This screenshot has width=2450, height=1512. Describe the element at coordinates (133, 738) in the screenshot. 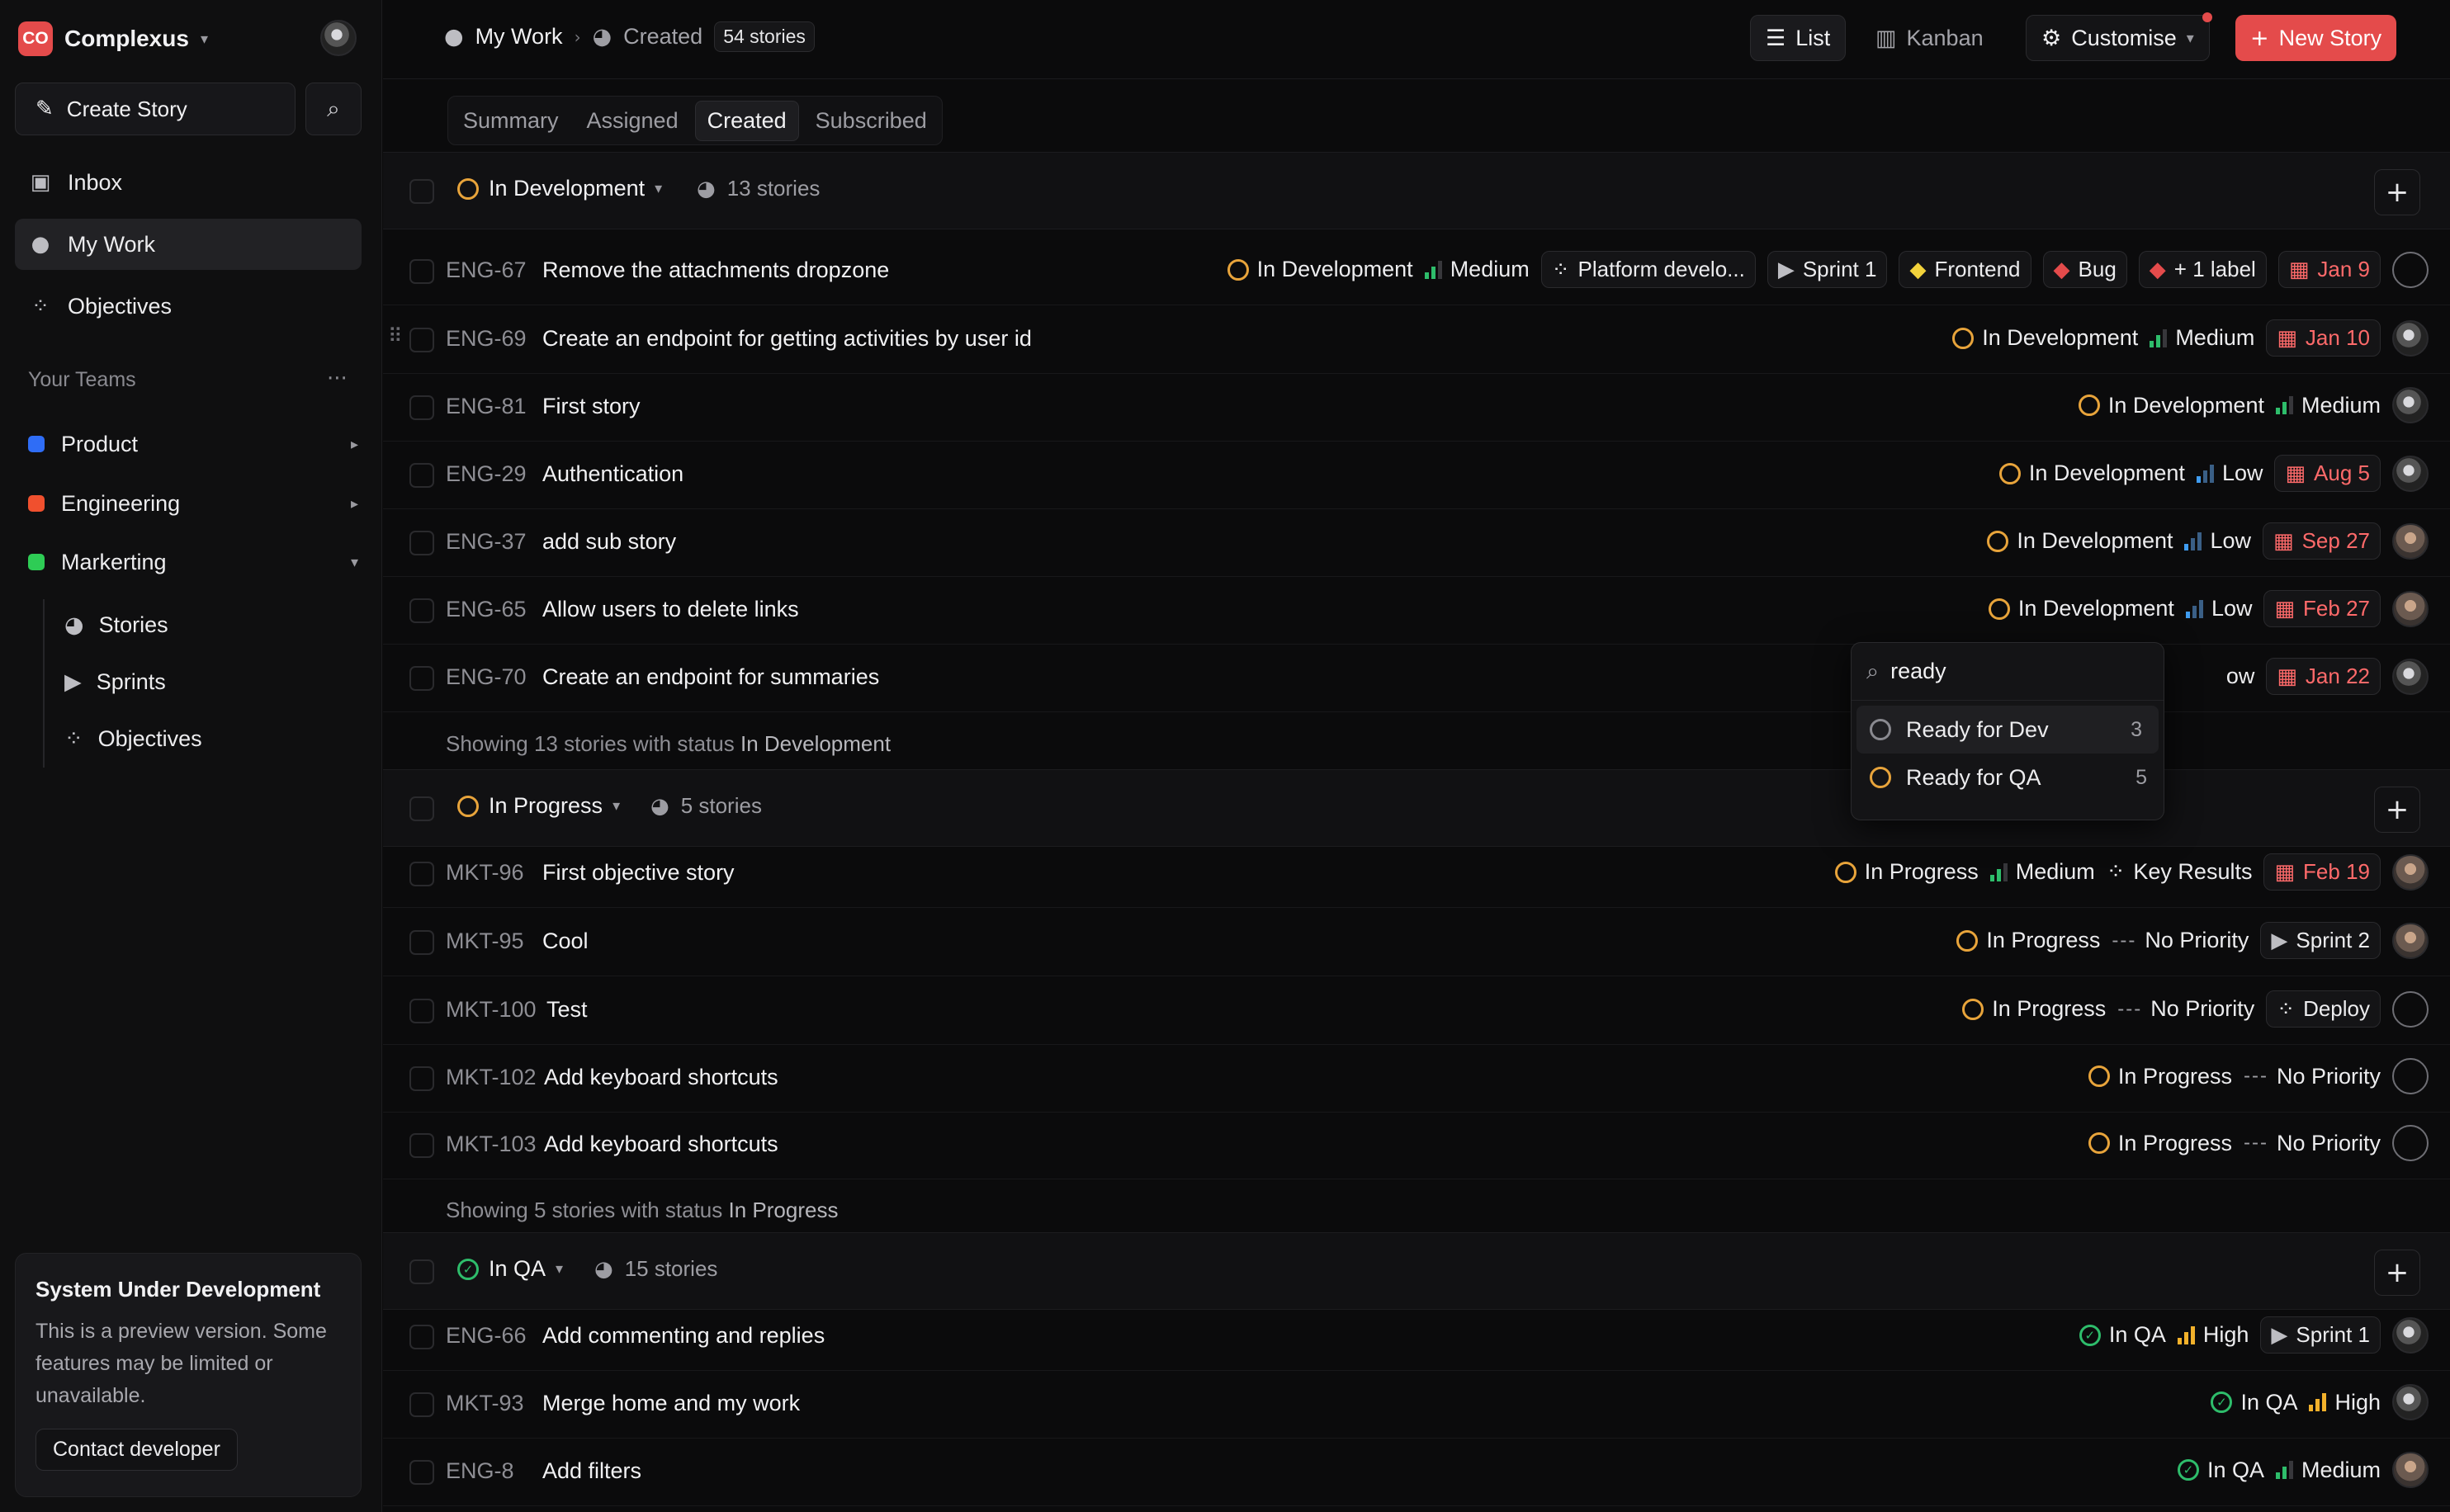

I see `sidebar-subitem-objectives: ⁘ Objectives` at that location.